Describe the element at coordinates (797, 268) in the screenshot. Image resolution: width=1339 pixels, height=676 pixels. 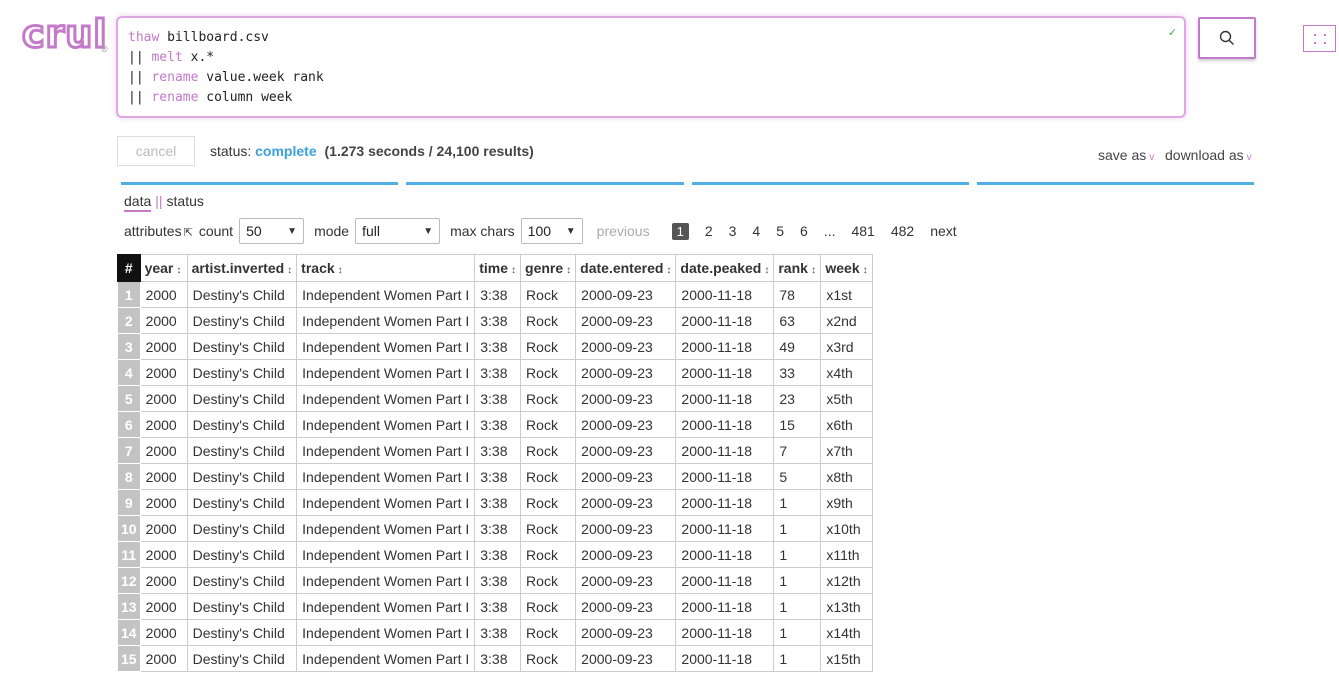
I see `column-header-rank: rank ↕` at that location.